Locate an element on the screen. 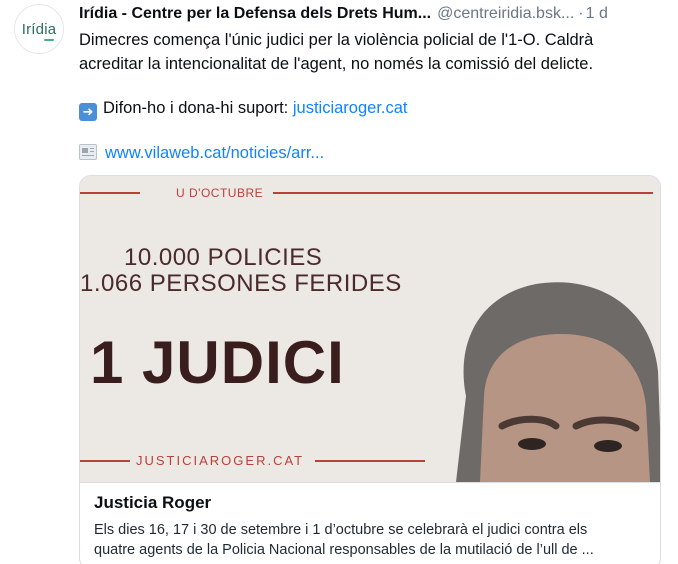 Image resolution: width=678 pixels, height=564 pixels. card-title: Justicia Roger is located at coordinates (152, 503).